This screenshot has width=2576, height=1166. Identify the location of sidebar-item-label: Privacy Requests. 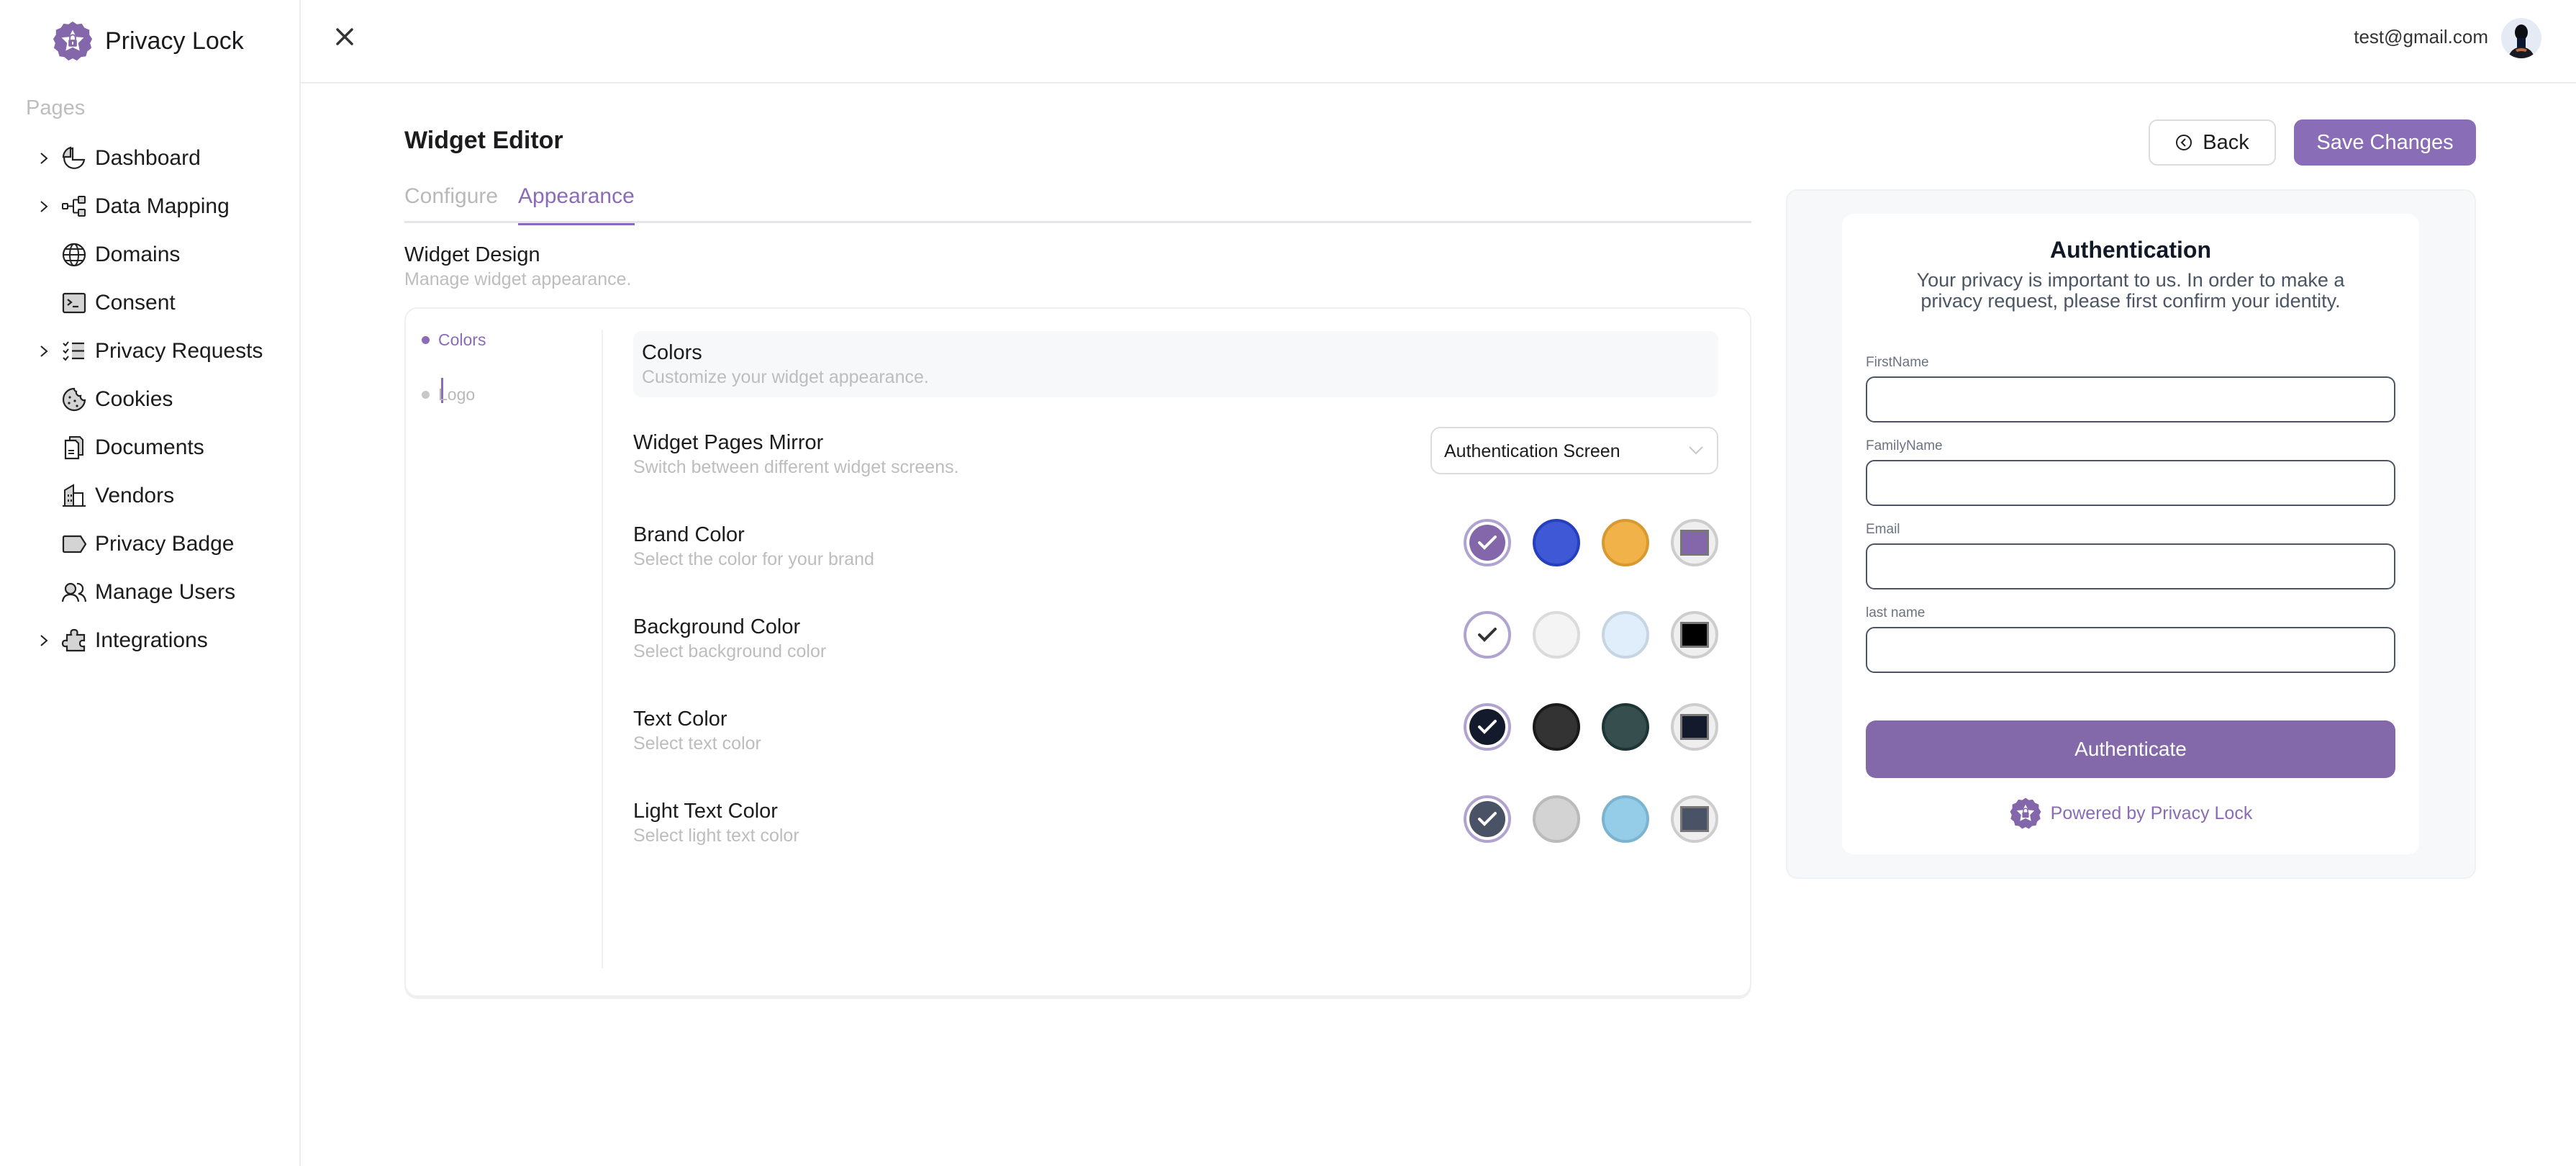
(179, 350).